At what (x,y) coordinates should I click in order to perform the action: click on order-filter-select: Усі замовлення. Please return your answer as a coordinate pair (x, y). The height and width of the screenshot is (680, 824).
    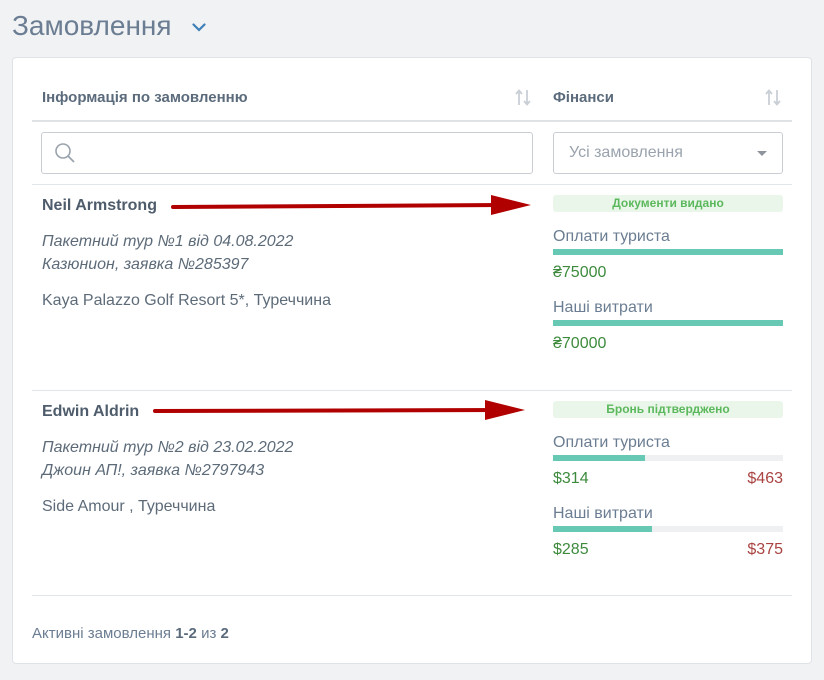
    Looking at the image, I should click on (668, 153).